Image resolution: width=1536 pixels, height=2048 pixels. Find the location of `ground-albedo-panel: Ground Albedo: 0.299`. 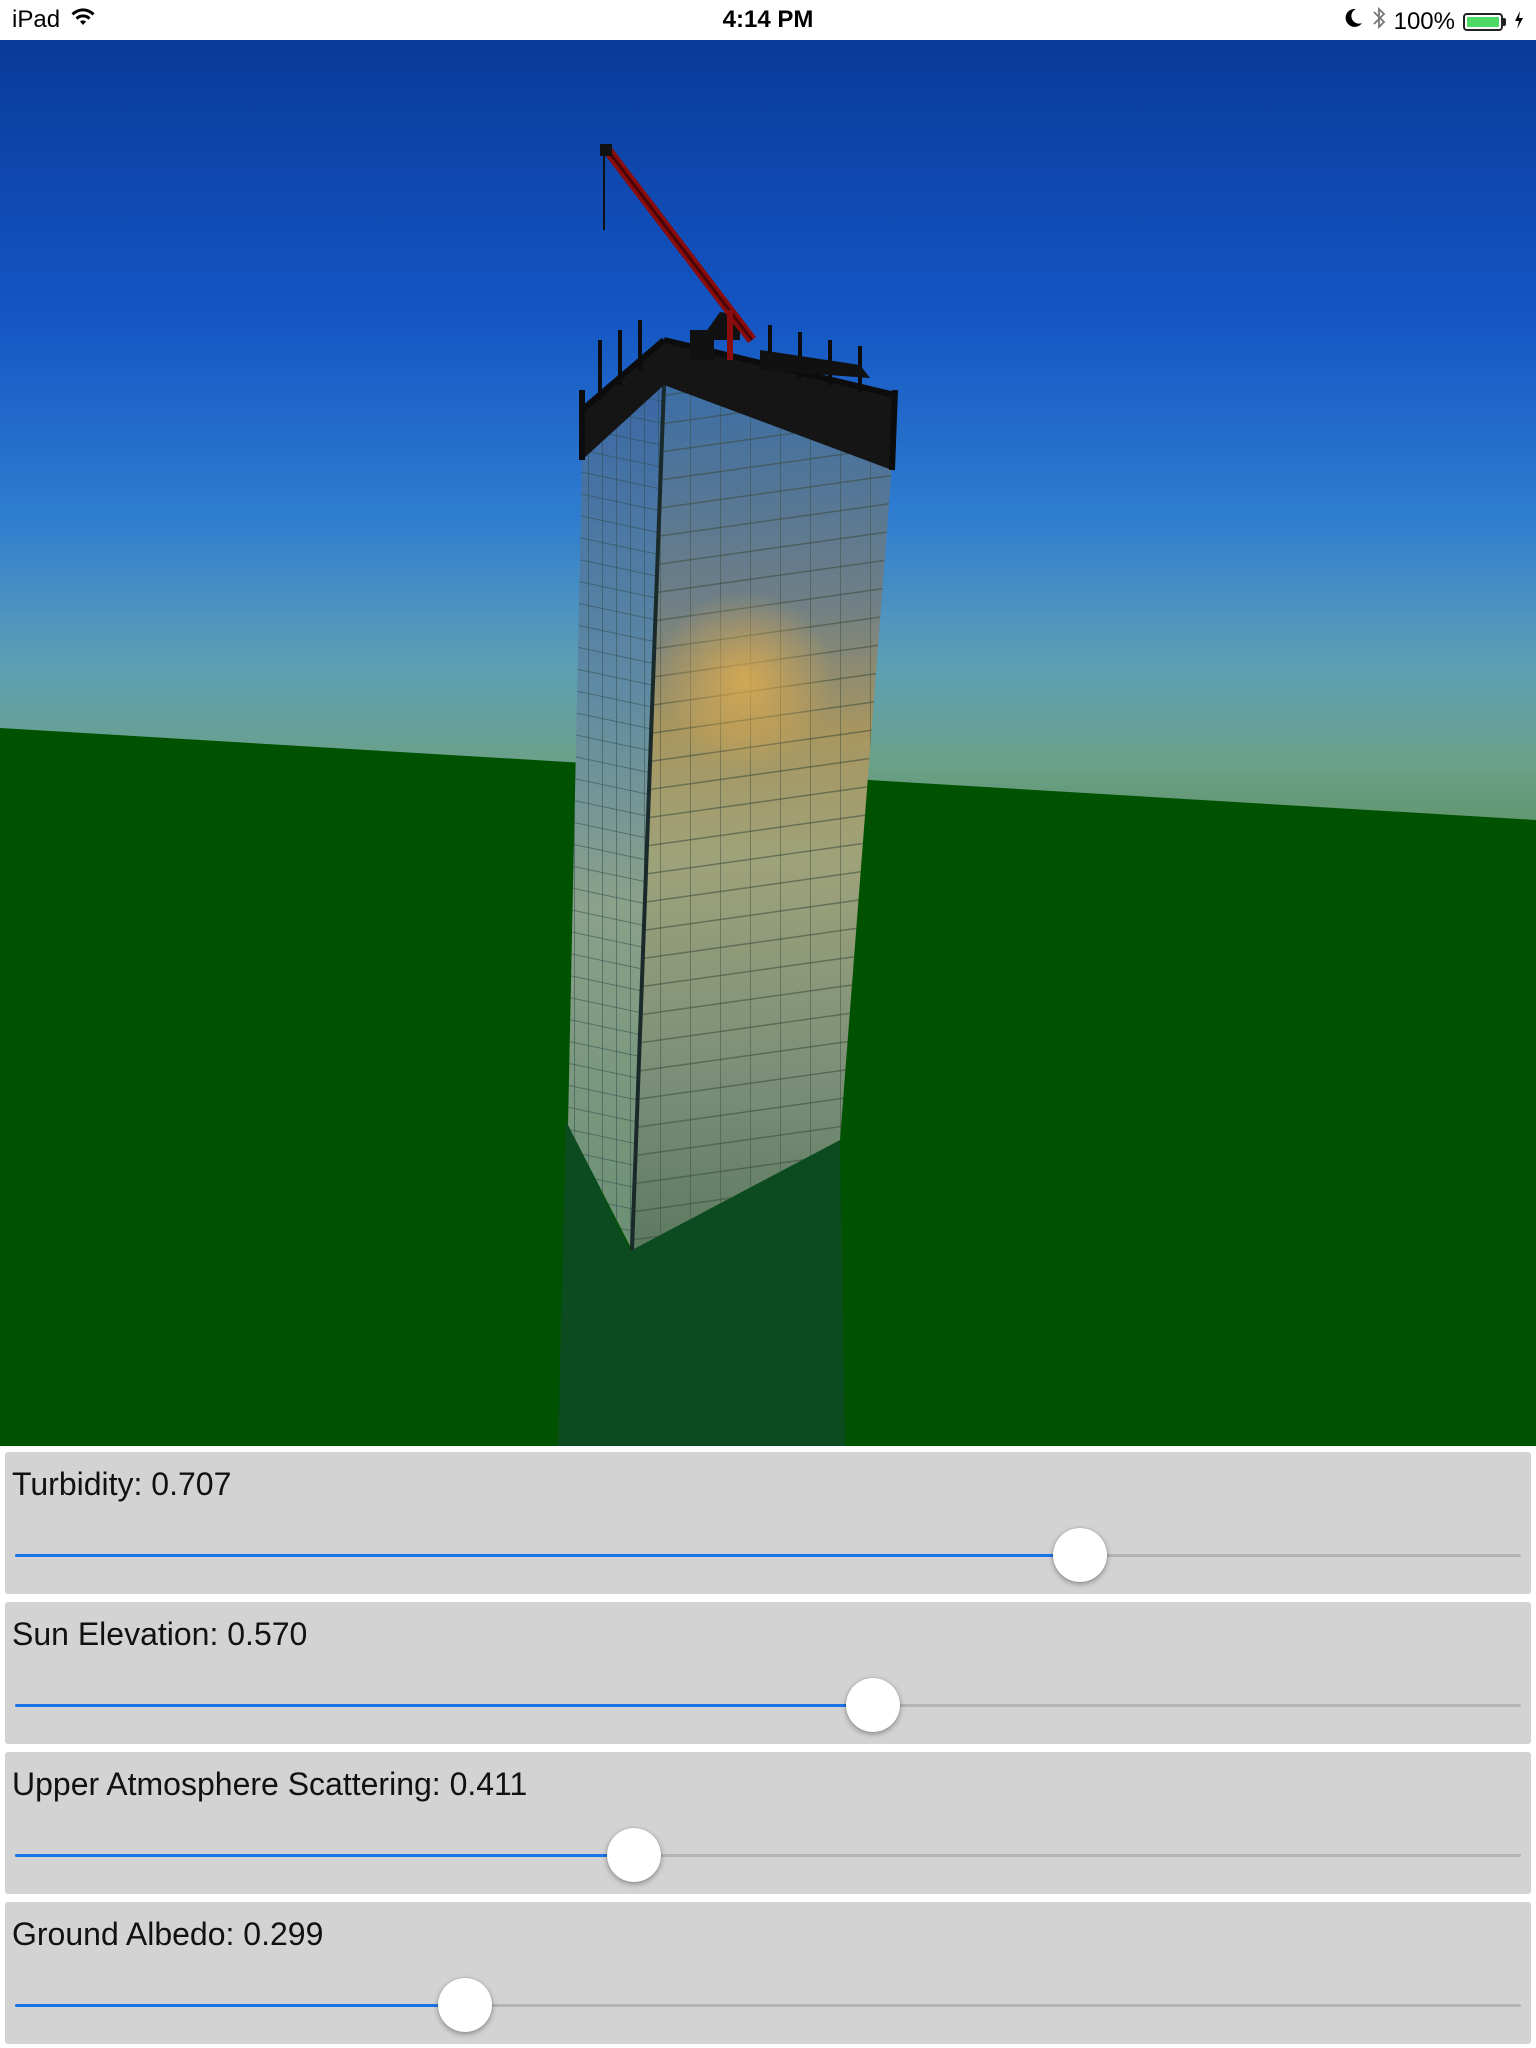

ground-albedo-panel: Ground Albedo: 0.299 is located at coordinates (768, 1973).